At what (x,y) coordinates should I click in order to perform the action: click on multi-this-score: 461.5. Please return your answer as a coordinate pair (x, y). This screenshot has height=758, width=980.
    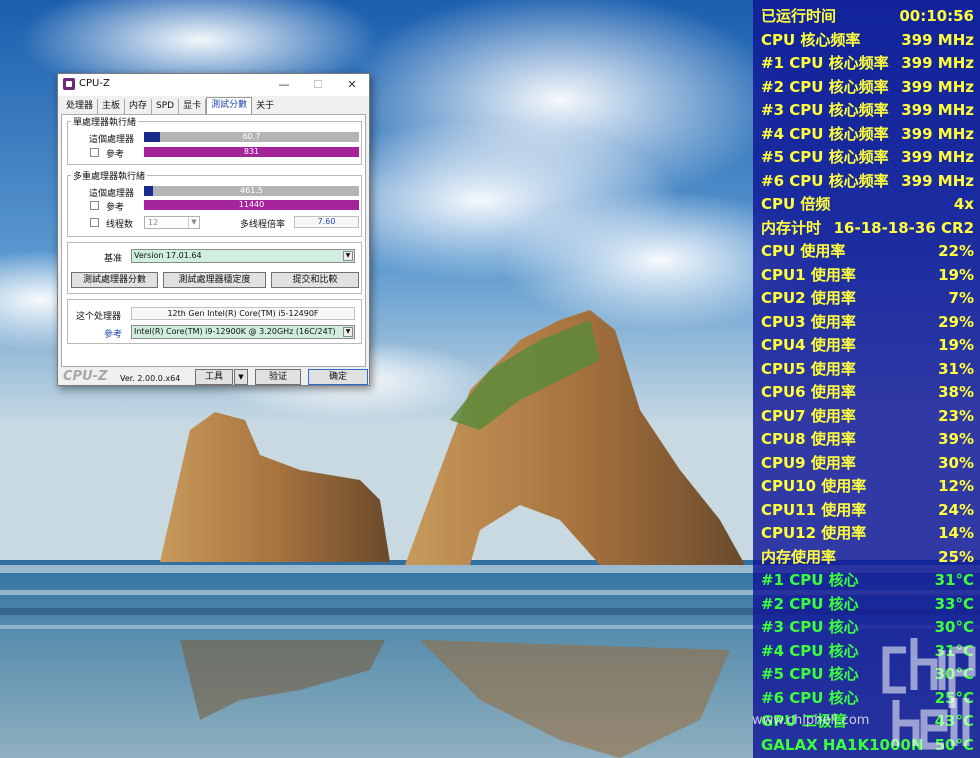
    Looking at the image, I should click on (251, 190).